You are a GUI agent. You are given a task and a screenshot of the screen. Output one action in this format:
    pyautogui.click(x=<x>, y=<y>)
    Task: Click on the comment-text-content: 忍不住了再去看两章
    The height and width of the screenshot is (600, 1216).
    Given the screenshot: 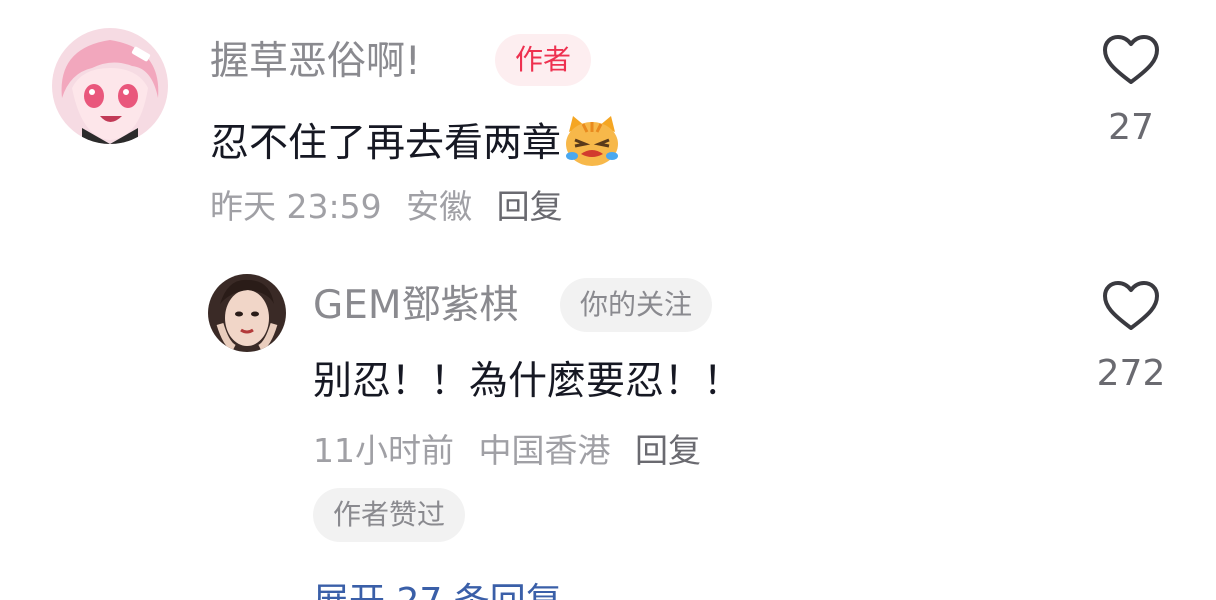 What is the action you would take?
    pyautogui.click(x=386, y=143)
    